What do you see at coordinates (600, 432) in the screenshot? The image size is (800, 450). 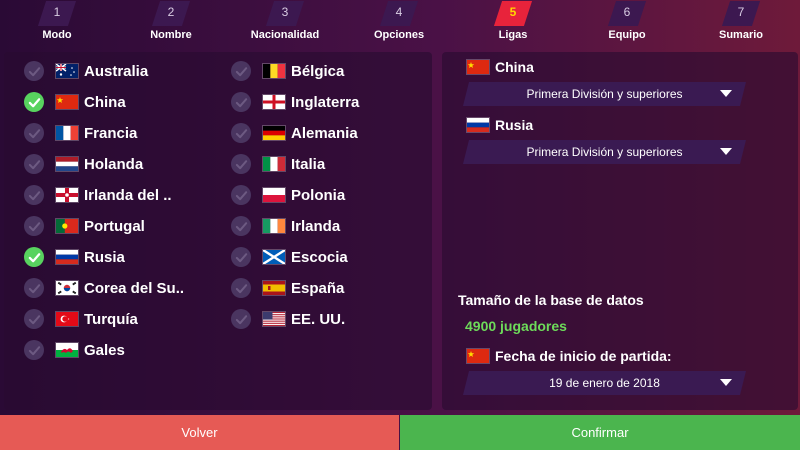 I see `confirm-button: Confirmar` at bounding box center [600, 432].